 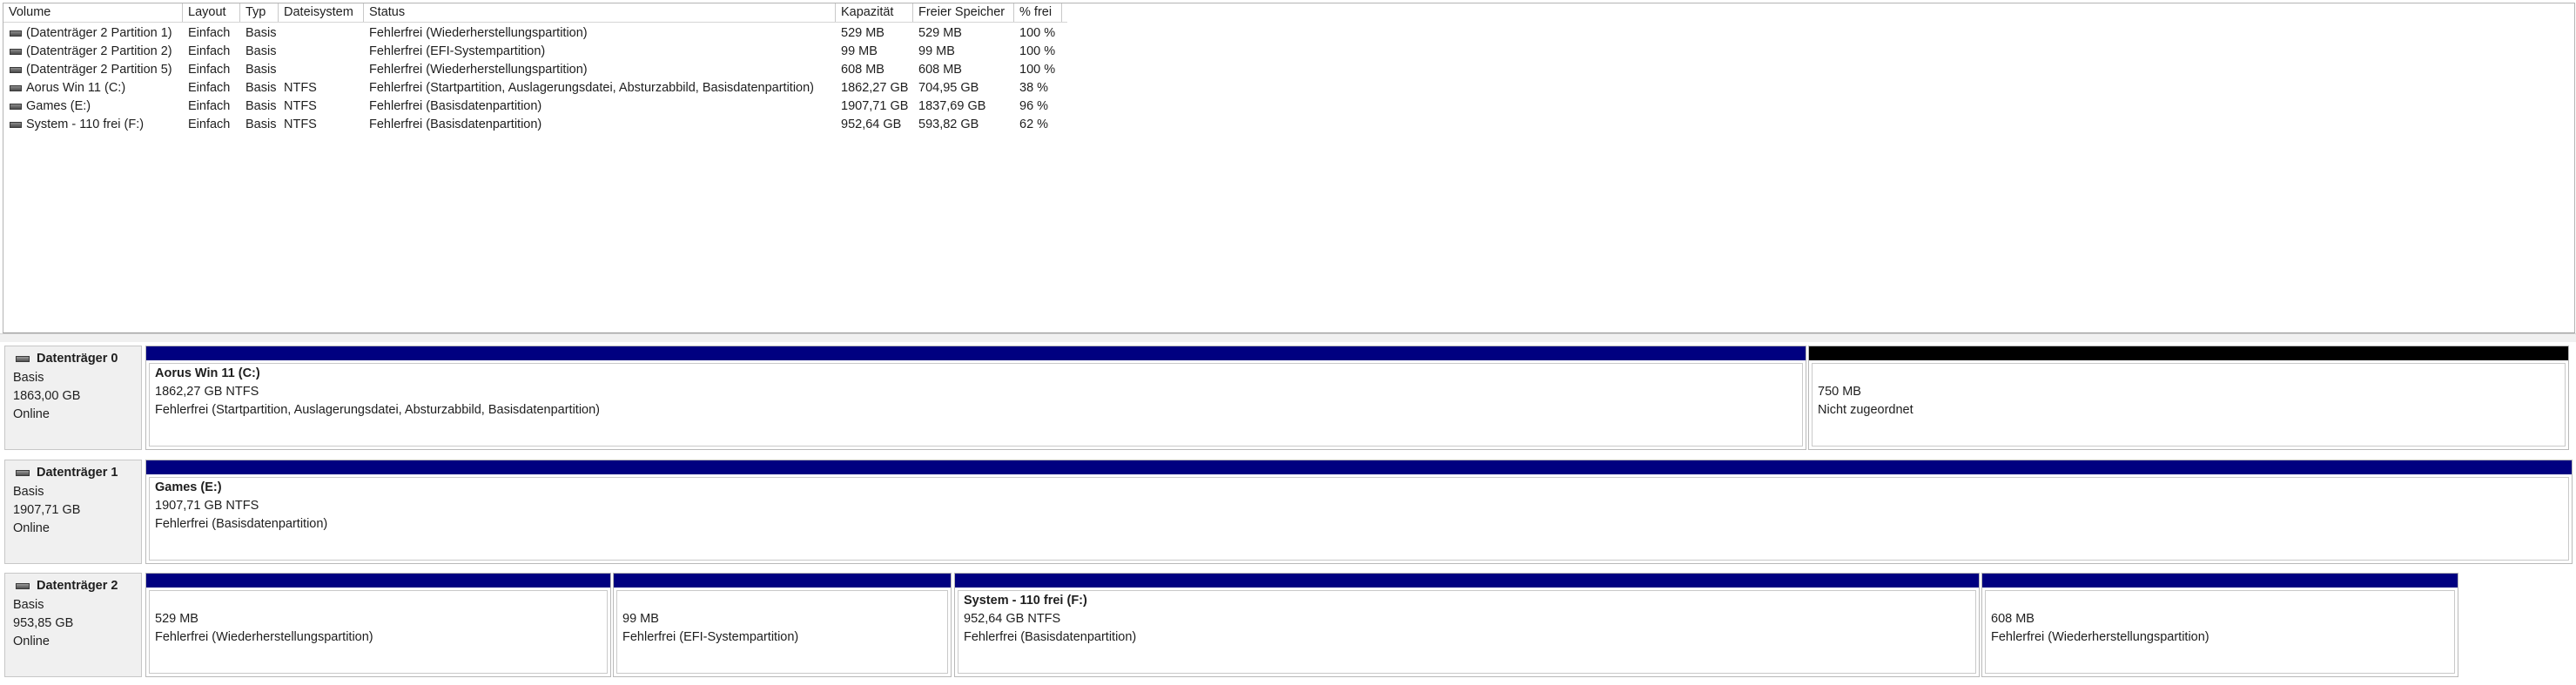 I want to click on disk-label: Datenträger 2 Basis 953,85 GB Online, so click(x=73, y=625).